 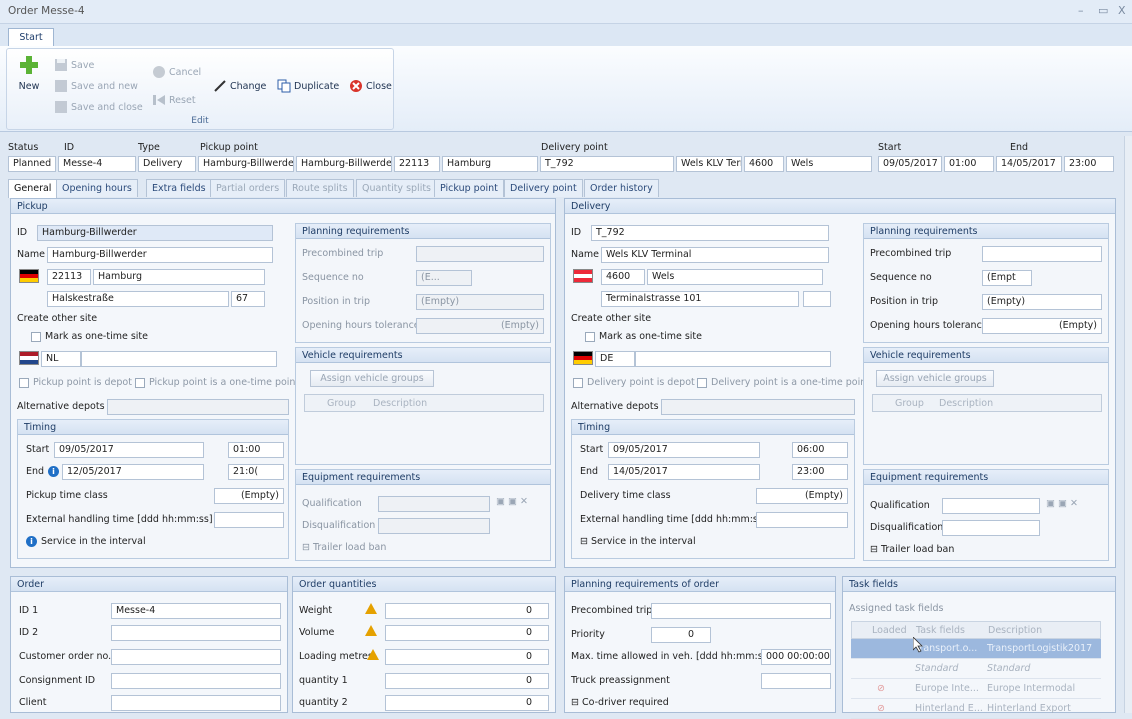 I want to click on change-button: Change, so click(x=239, y=86).